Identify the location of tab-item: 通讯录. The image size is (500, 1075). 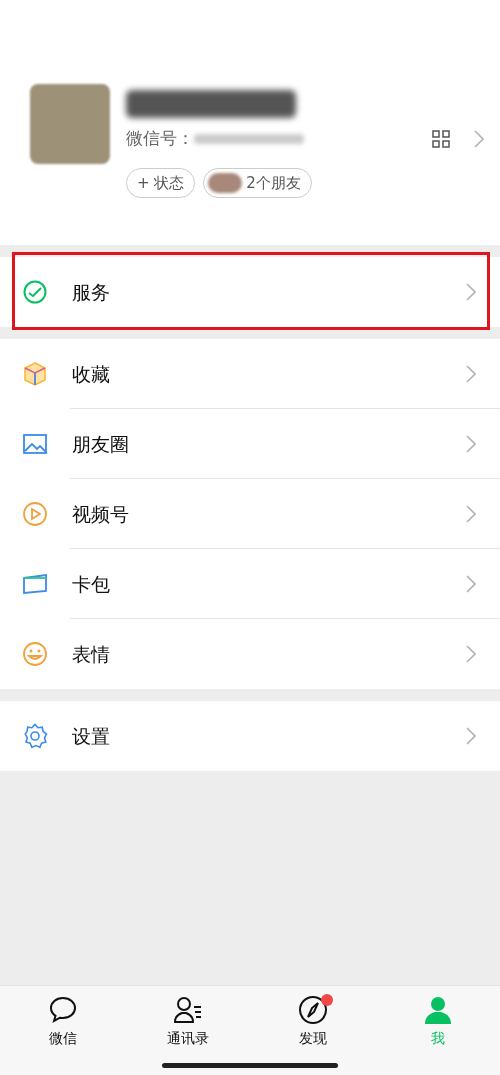
(187, 1030).